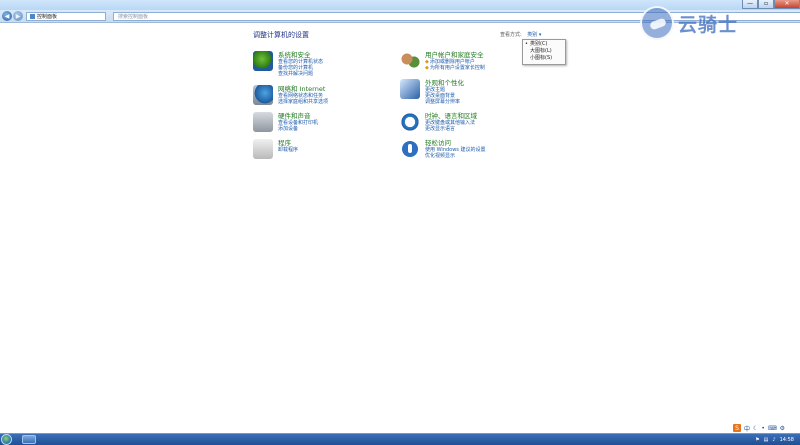 Image resolution: width=800 pixels, height=445 pixels. I want to click on control-panel-icon, so click(32, 16).